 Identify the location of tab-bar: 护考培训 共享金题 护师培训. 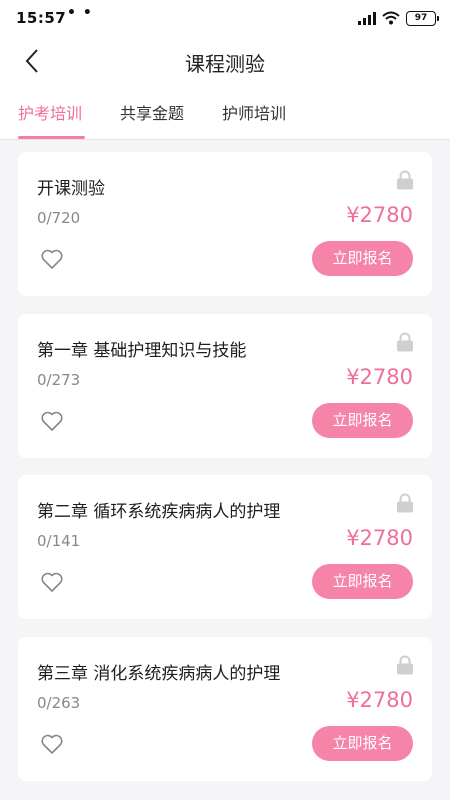
(225, 112).